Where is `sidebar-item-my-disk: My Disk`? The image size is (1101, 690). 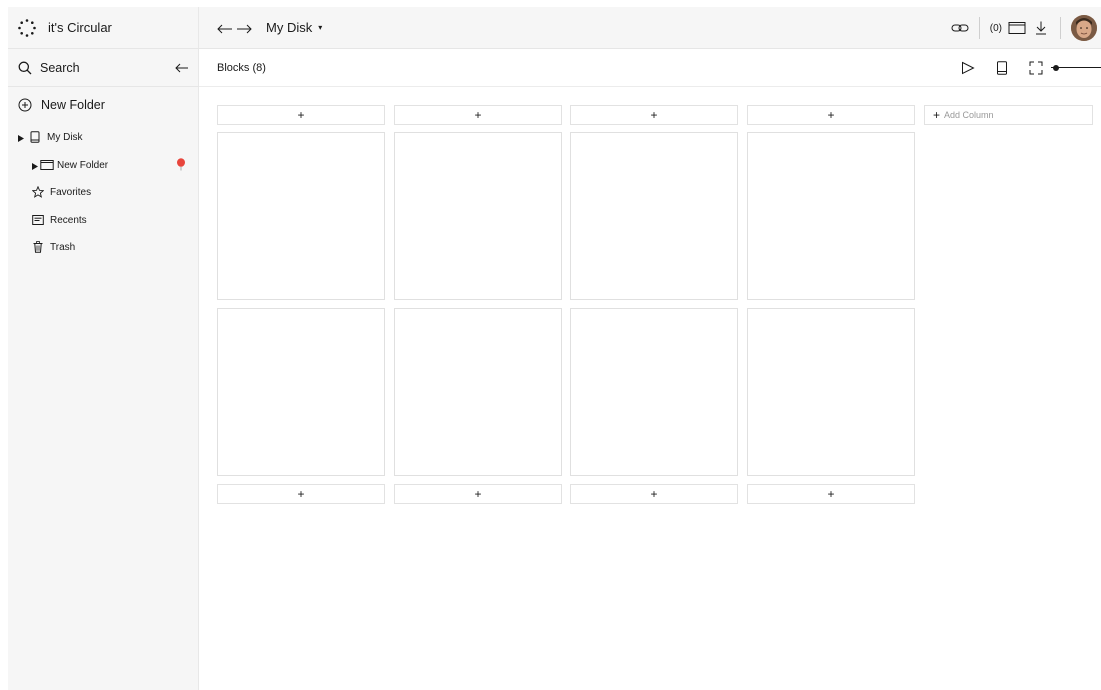
sidebar-item-my-disk: My Disk is located at coordinates (103, 137).